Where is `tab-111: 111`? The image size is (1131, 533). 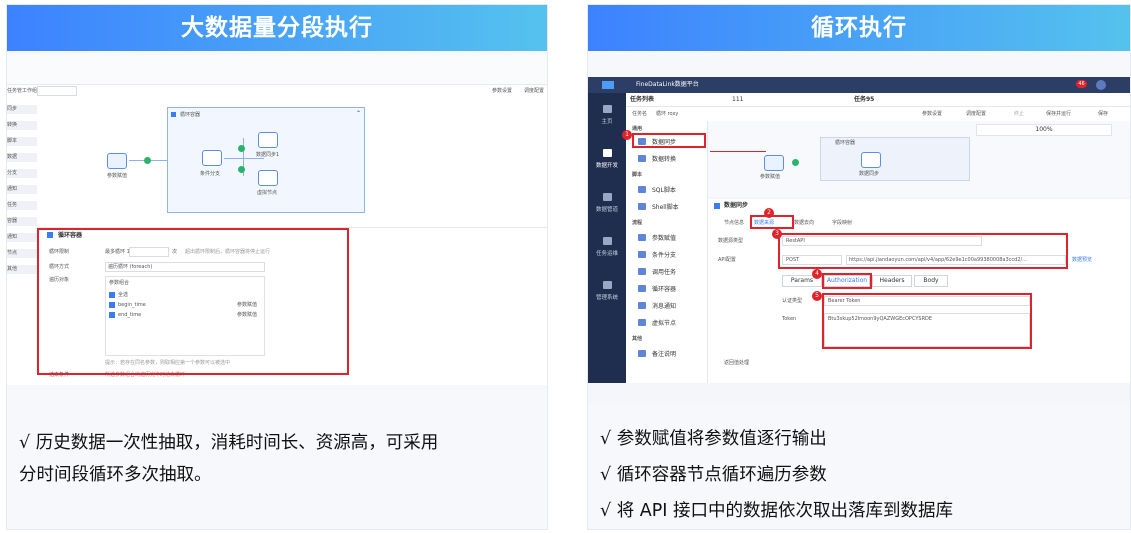 tab-111: 111 is located at coordinates (737, 99).